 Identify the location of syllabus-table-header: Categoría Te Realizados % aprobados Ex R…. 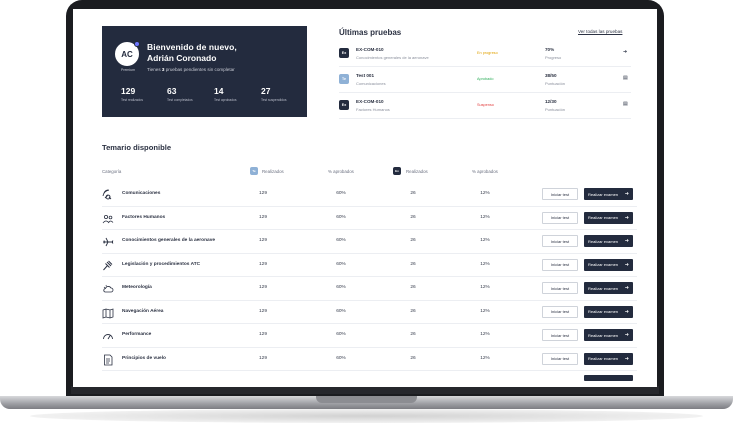
(369, 173).